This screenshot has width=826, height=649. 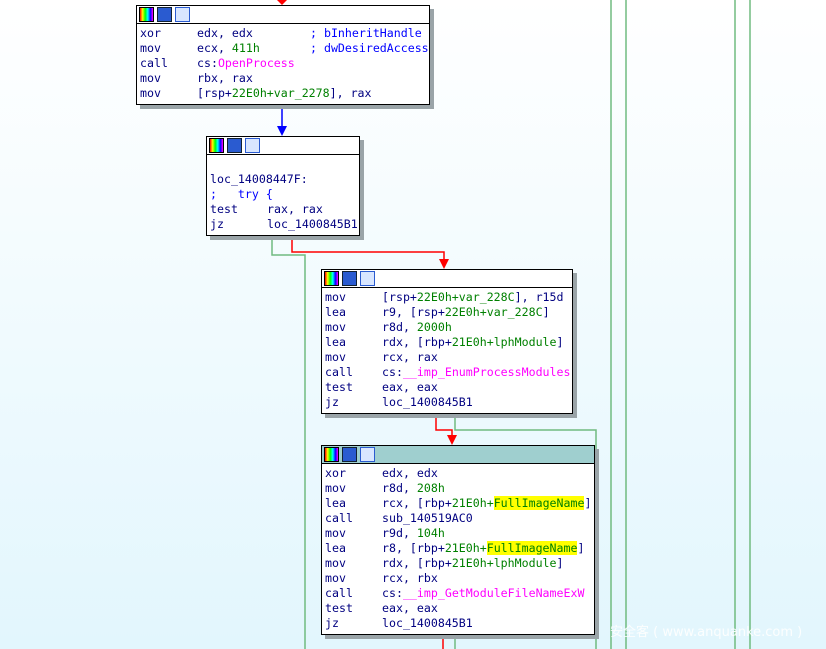 I want to click on instruction-line: test rax, rax, so click(x=283, y=209).